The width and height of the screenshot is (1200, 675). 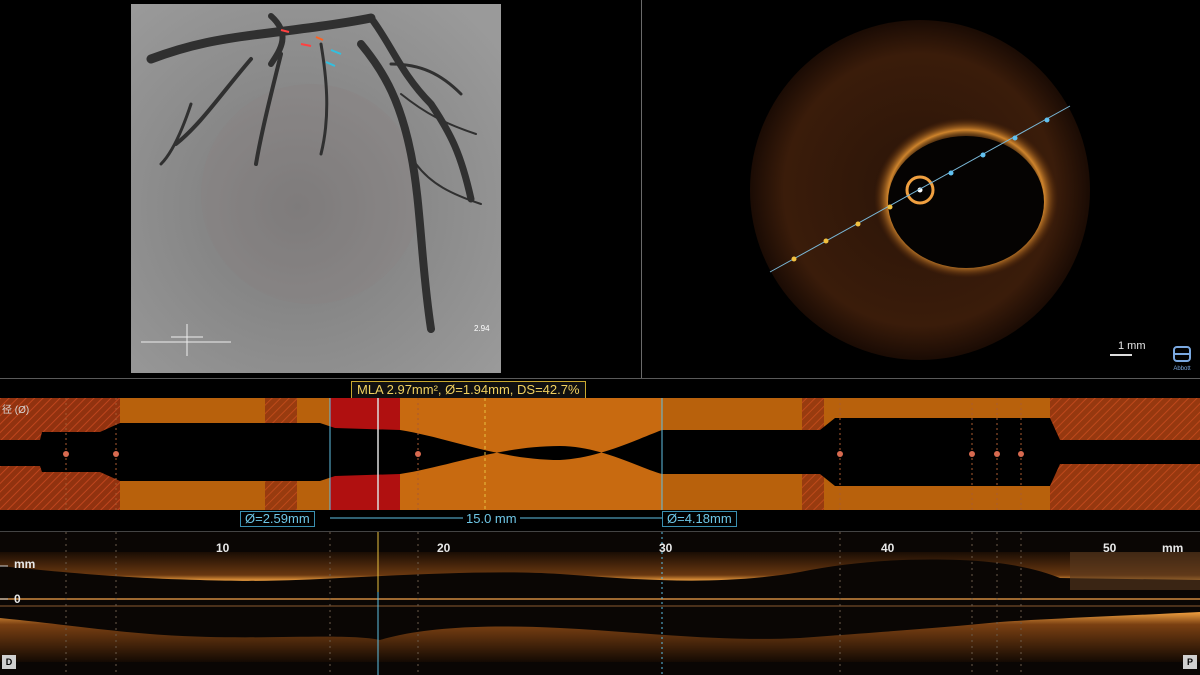 I want to click on ruler-tick-50: 50, so click(x=1110, y=548).